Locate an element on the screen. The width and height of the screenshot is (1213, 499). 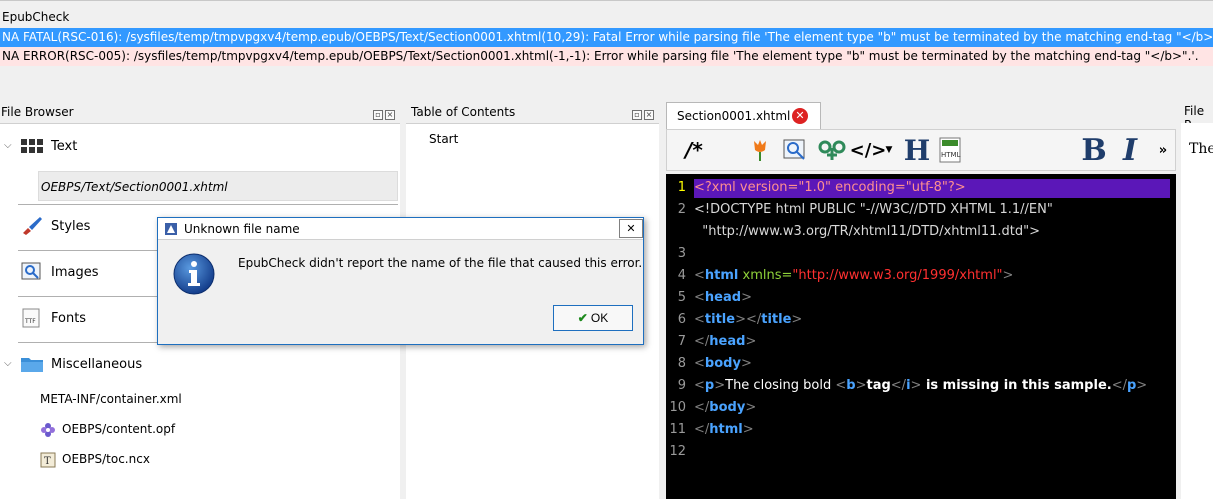
svg-text: HTML is located at coordinates (951, 155).